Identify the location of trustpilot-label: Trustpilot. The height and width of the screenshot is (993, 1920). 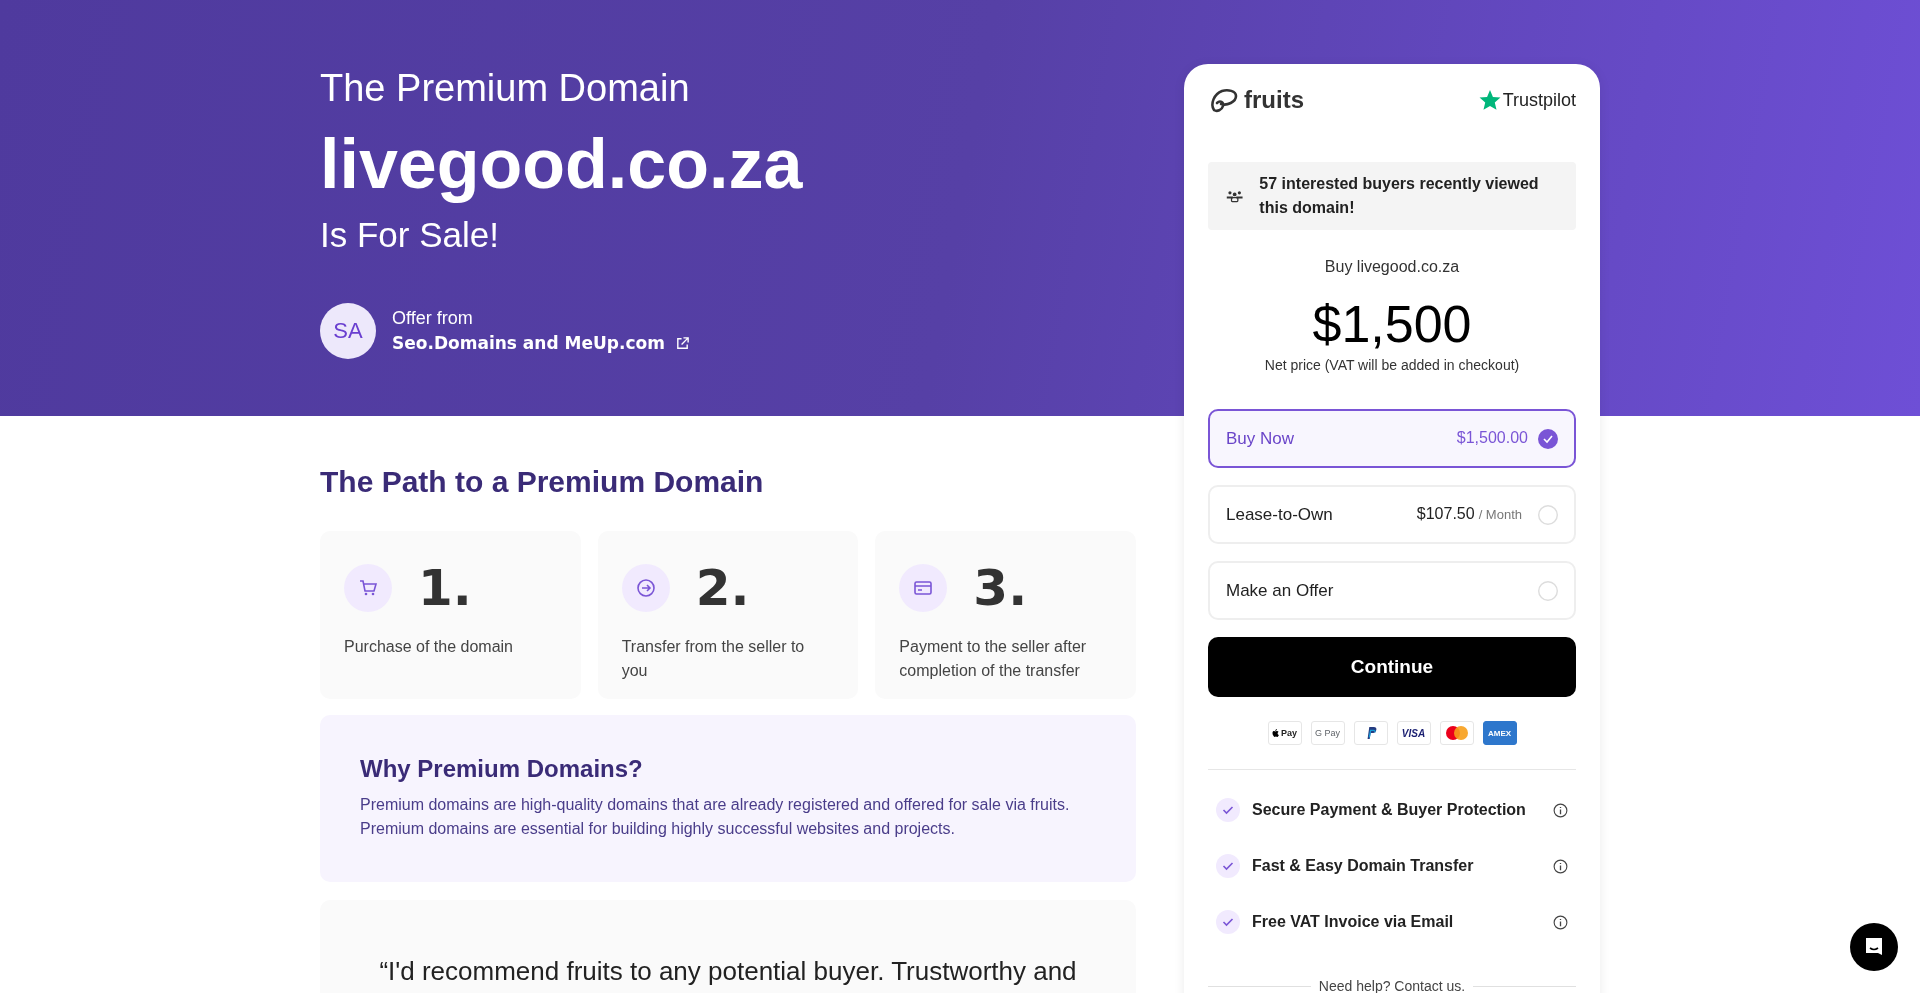
(1539, 100).